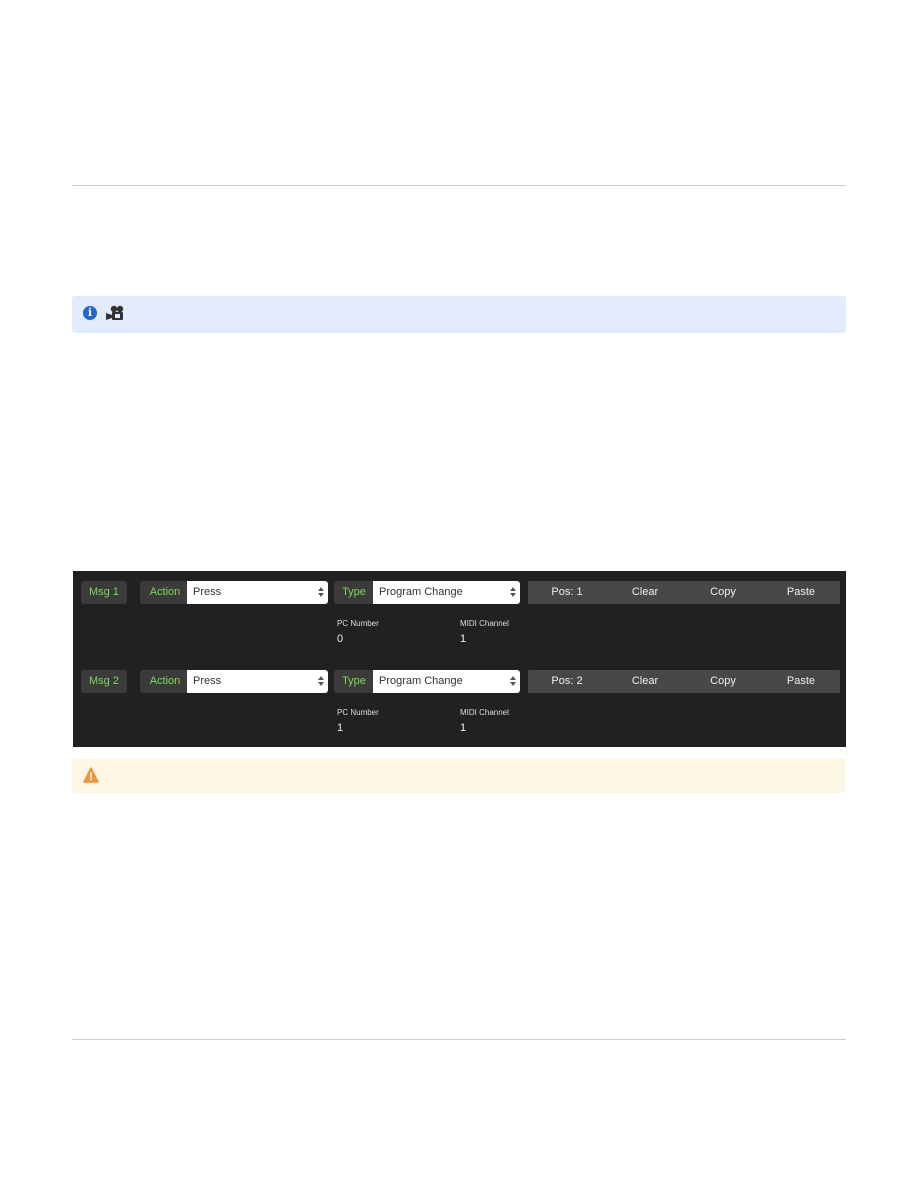 The width and height of the screenshot is (918, 1188). Describe the element at coordinates (104, 681) in the screenshot. I see `message-label: Msg 2` at that location.